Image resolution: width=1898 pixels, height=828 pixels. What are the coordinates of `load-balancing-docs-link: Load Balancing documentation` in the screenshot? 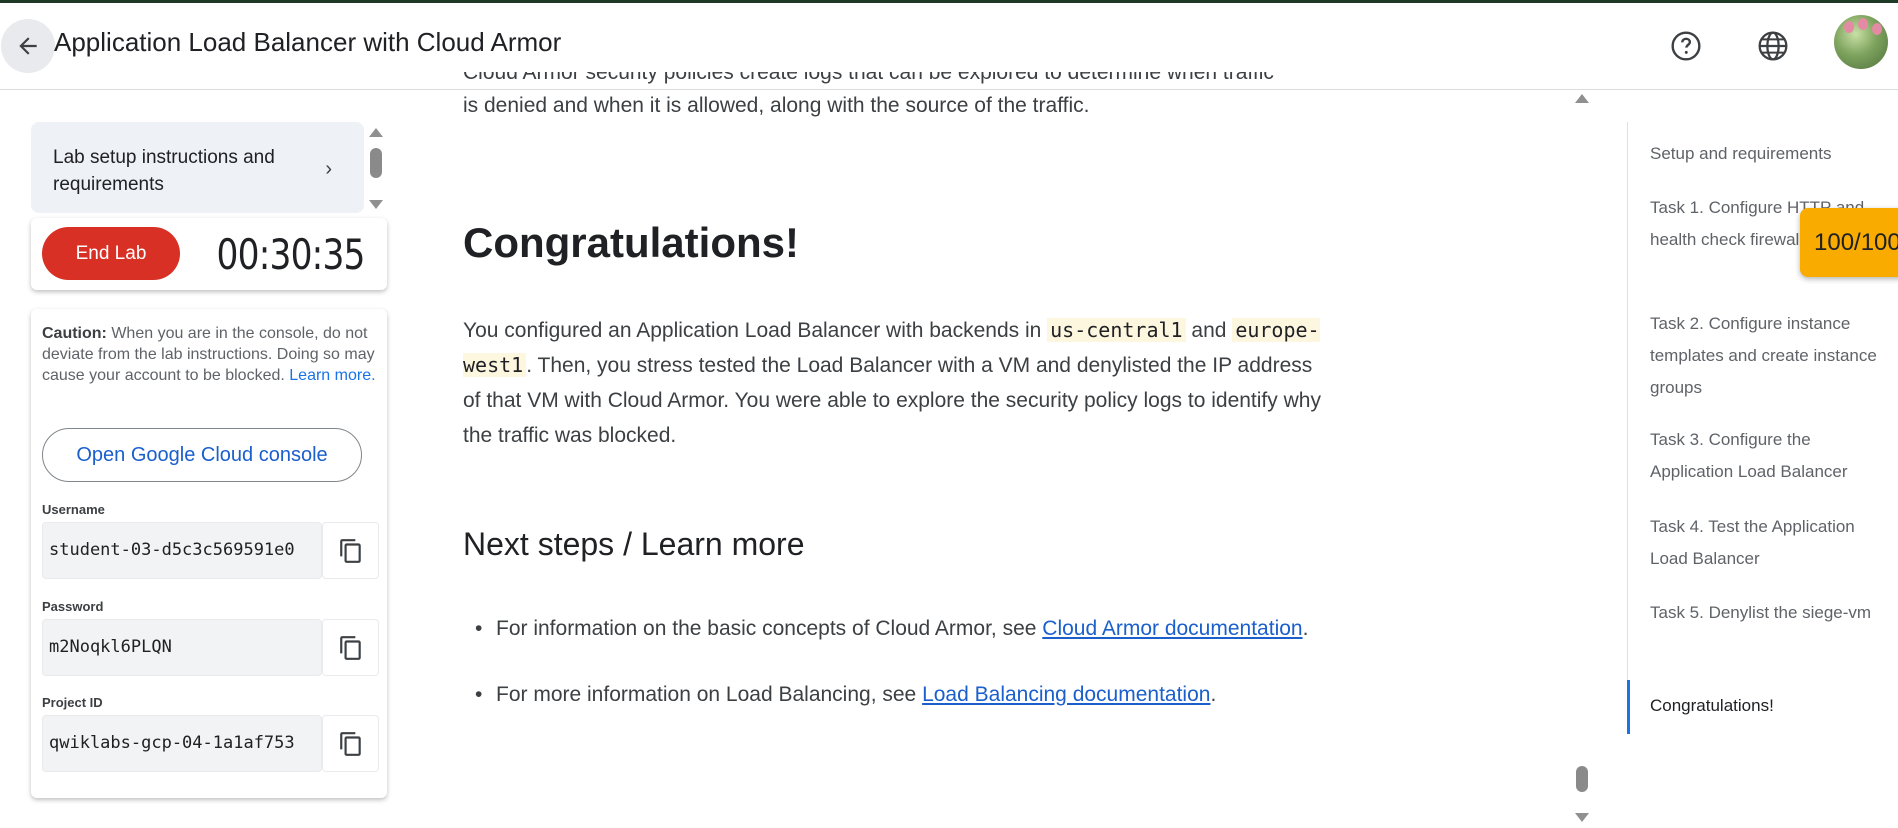 It's located at (1066, 694).